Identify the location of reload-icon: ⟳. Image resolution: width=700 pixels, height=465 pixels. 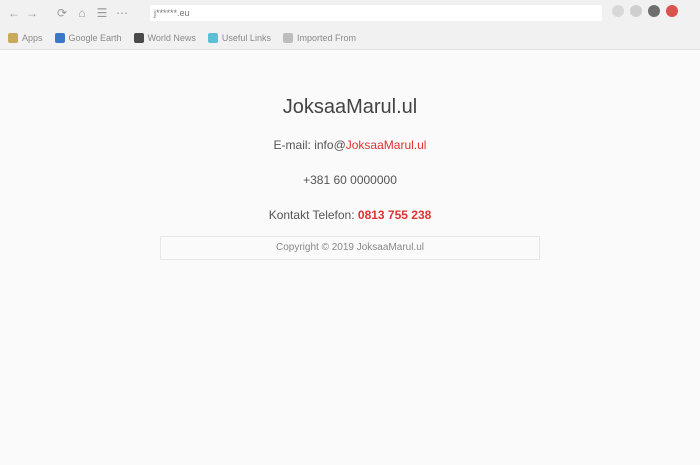
(62, 13).